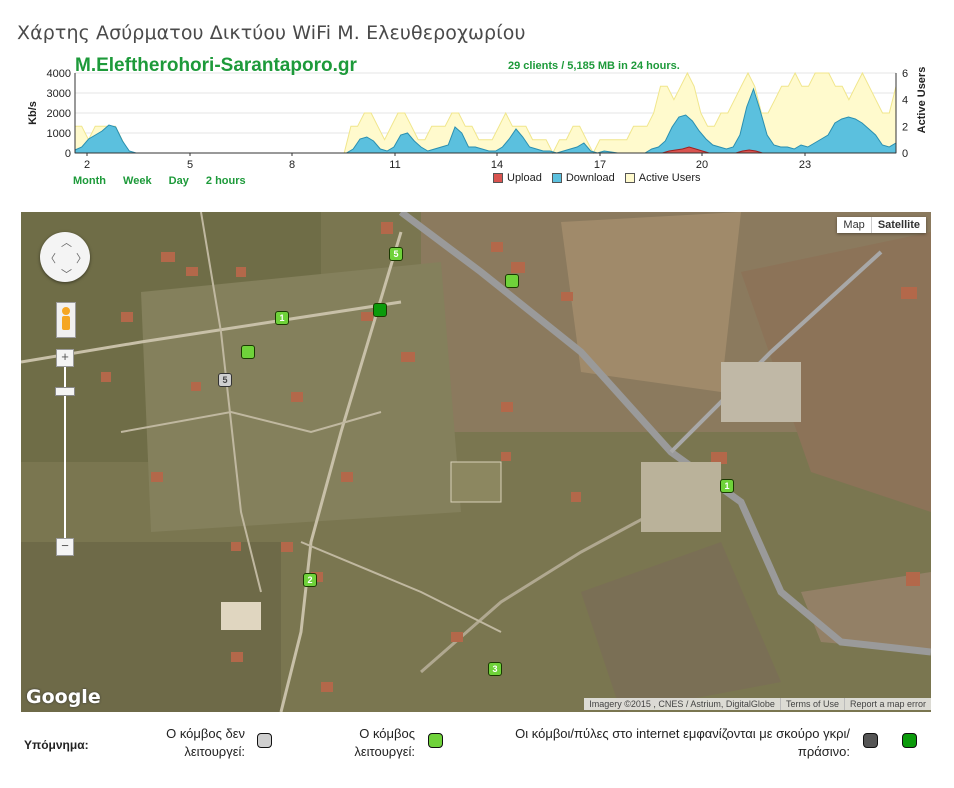 The image size is (954, 788). I want to click on y-left-tick-label: 1000, so click(59, 134).